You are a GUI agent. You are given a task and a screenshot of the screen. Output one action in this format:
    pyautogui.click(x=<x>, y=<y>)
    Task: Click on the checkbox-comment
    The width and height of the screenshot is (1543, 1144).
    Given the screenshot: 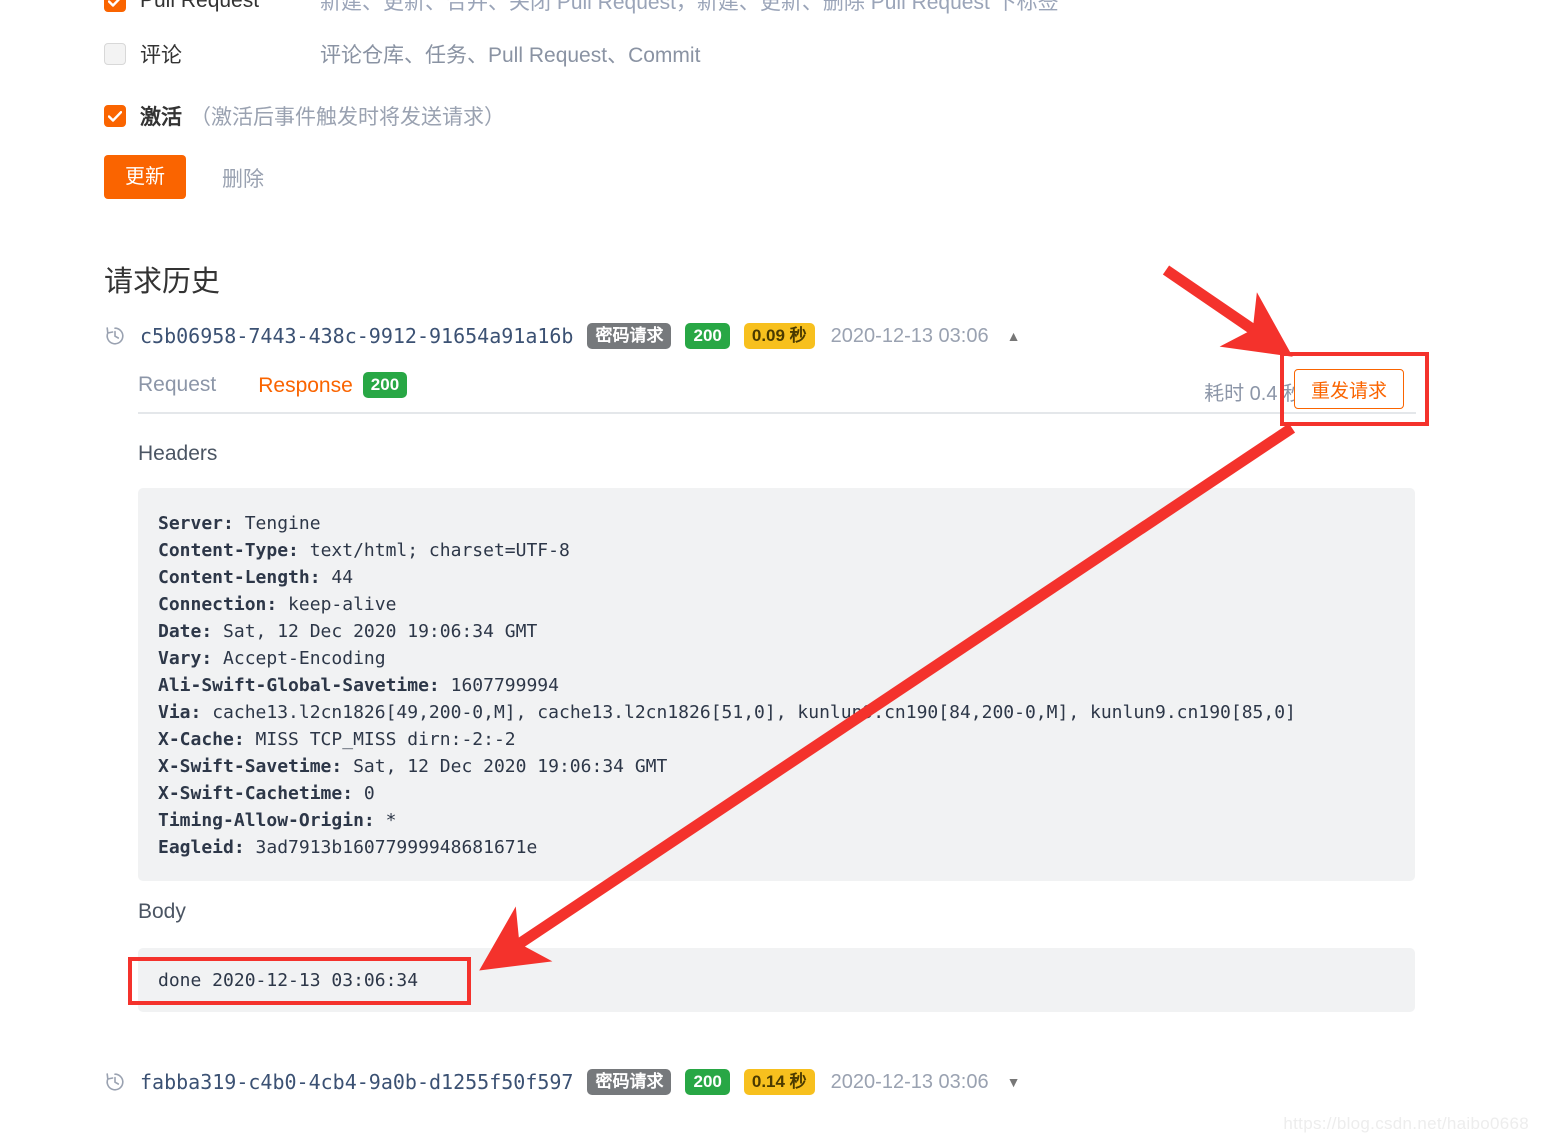 What is the action you would take?
    pyautogui.click(x=115, y=54)
    